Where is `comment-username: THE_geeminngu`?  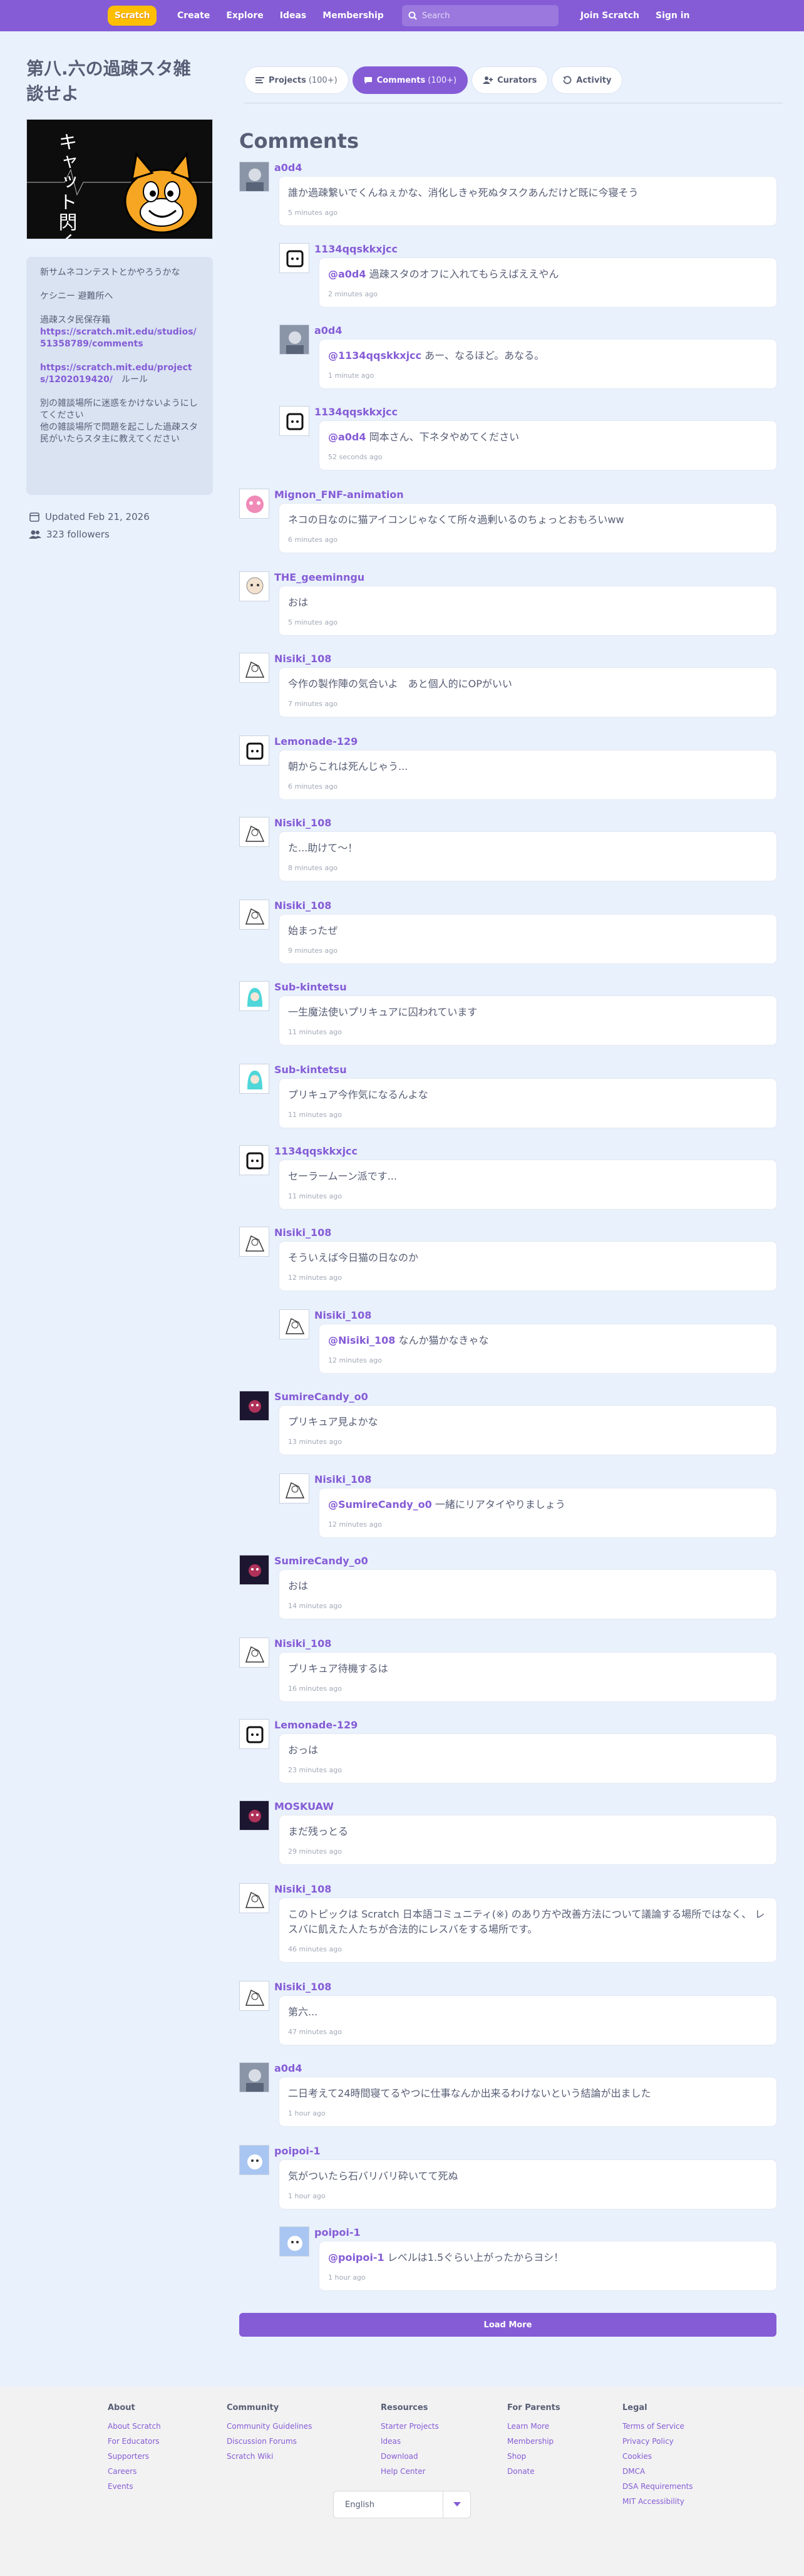
comment-username: THE_geeminngu is located at coordinates (319, 577).